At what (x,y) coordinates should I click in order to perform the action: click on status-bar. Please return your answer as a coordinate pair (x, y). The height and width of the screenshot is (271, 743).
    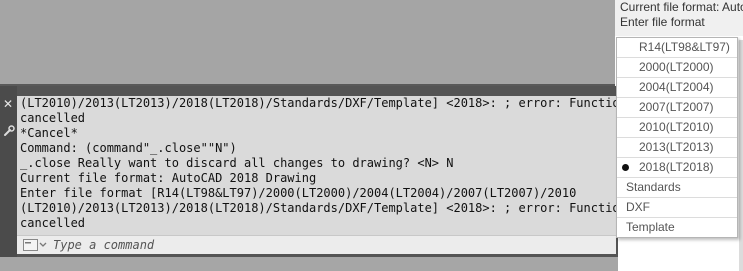
    Looking at the image, I should click on (309, 264).